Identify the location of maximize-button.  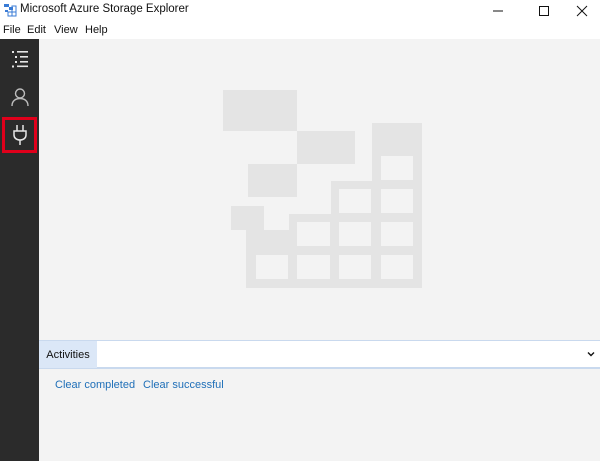
(544, 10).